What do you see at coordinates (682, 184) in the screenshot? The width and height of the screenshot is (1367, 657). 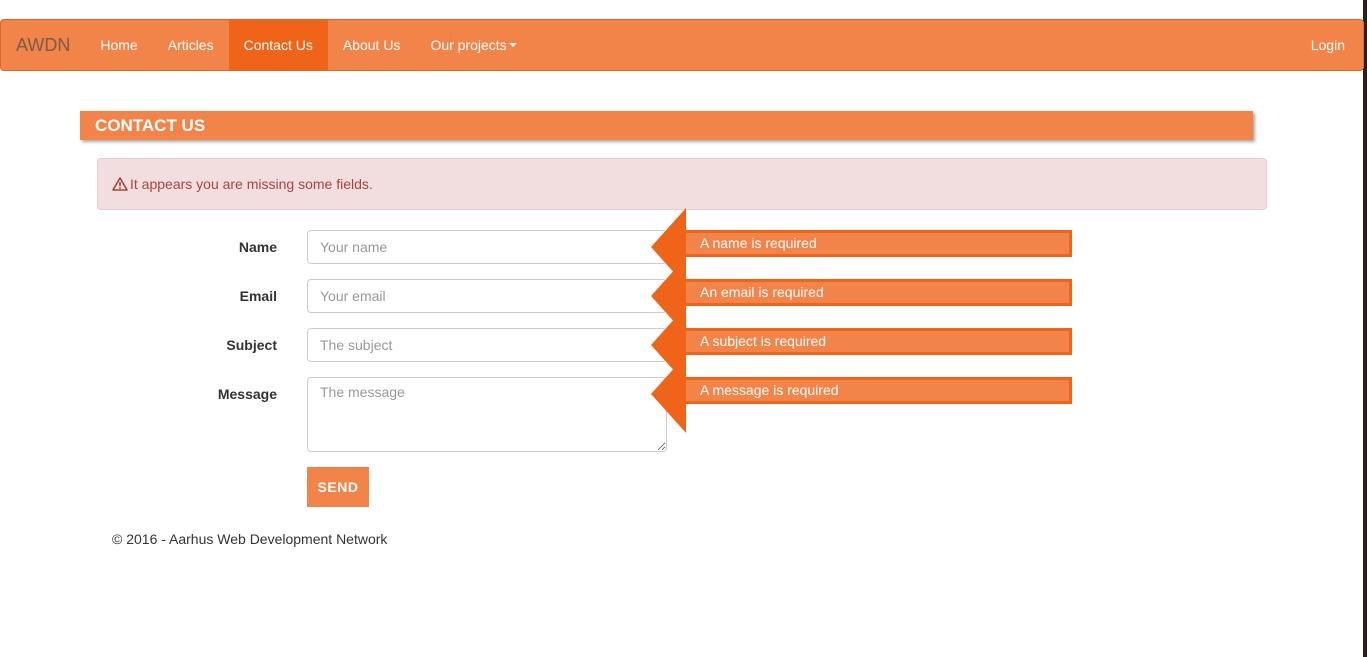 I see `error-alert: It appears you are missing some fields.` at bounding box center [682, 184].